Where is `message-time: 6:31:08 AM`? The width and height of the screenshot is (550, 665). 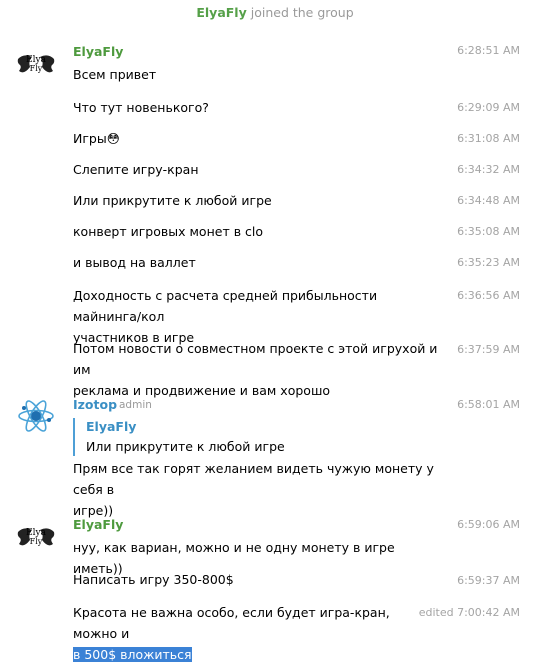 message-time: 6:31:08 AM is located at coordinates (488, 138).